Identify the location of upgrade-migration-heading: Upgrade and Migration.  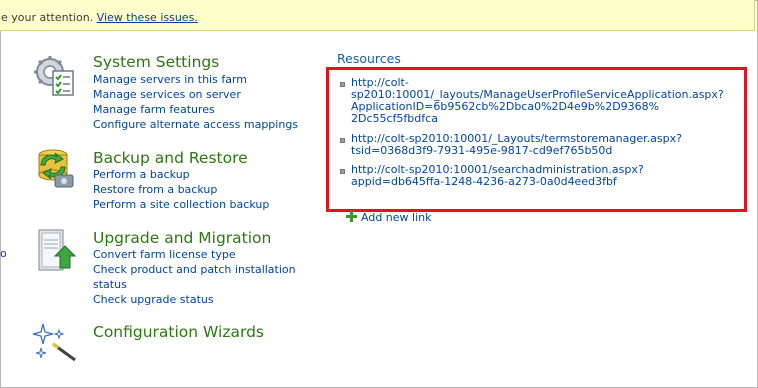
(182, 238).